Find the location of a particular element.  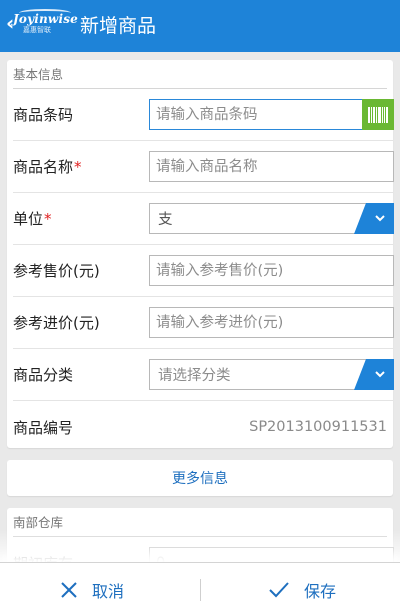

brand-logo: Joyinwise 嘉惠智联 is located at coordinates (45, 24).